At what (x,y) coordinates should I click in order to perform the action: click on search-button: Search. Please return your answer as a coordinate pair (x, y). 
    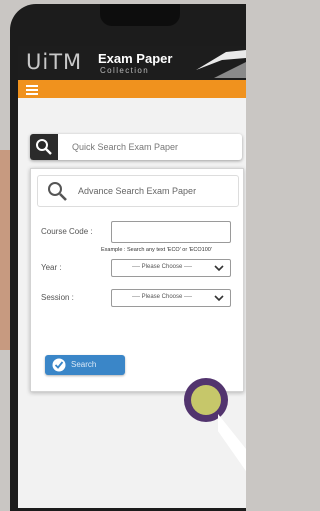
    Looking at the image, I should click on (85, 365).